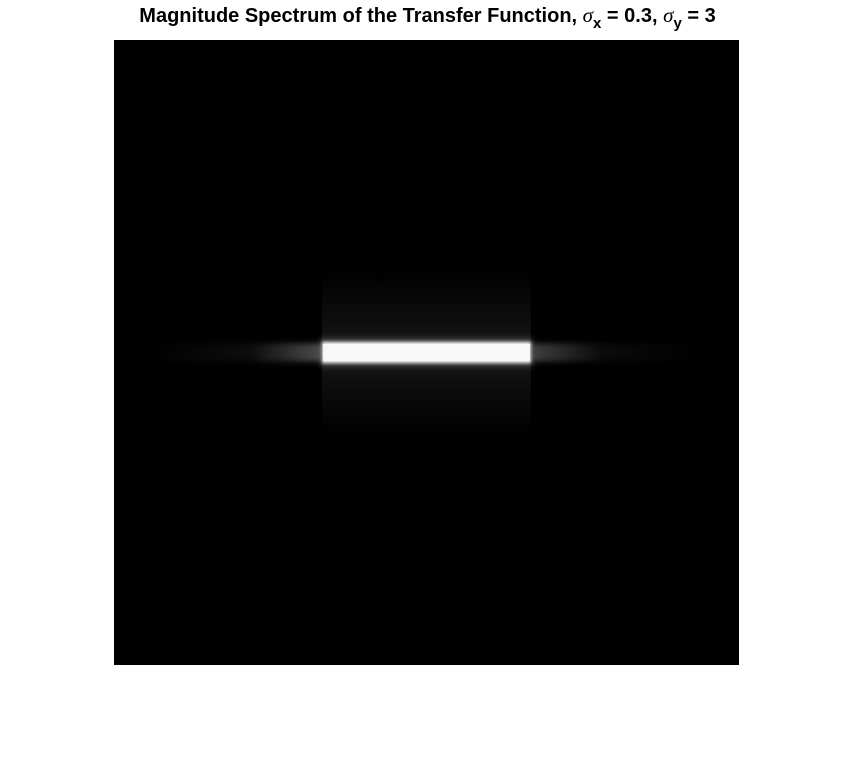  What do you see at coordinates (677, 23) in the screenshot?
I see `sigma-y-subscript: y` at bounding box center [677, 23].